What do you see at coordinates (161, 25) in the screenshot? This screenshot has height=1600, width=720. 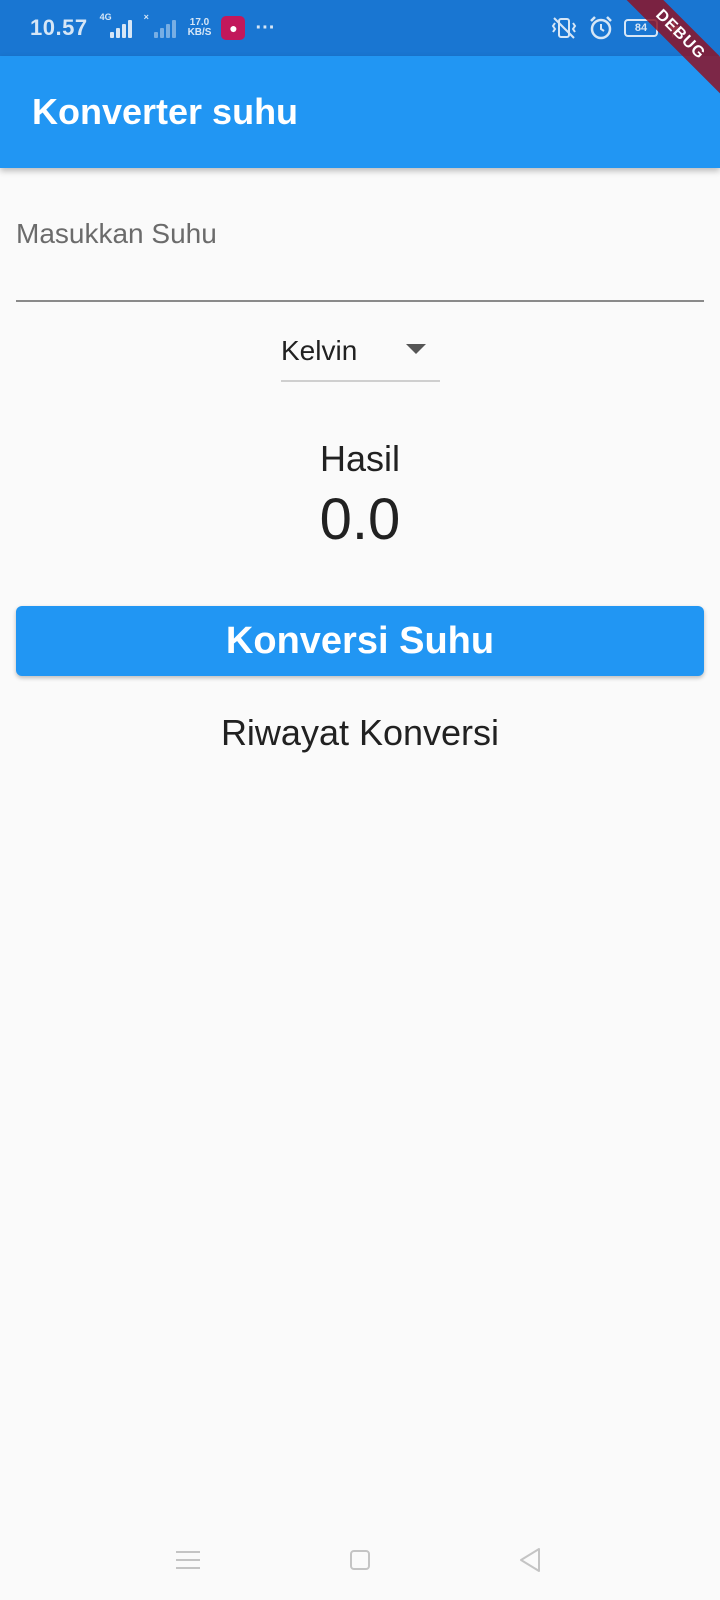 I see `signal-no-service-icon: ×` at bounding box center [161, 25].